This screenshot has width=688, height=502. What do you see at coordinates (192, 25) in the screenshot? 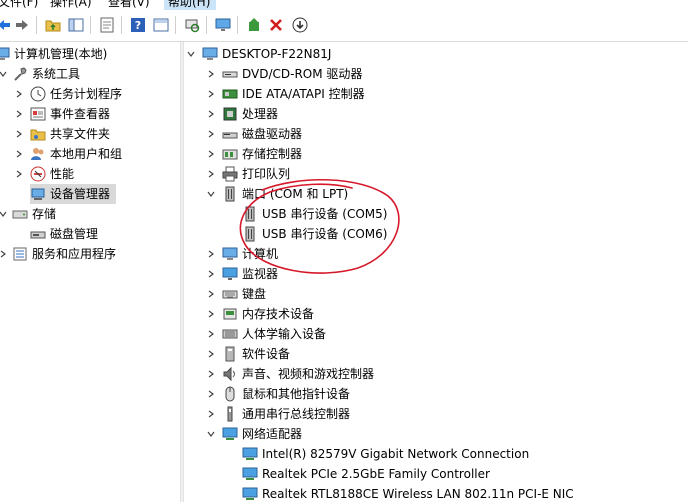
I see `scan-hardware-icon` at bounding box center [192, 25].